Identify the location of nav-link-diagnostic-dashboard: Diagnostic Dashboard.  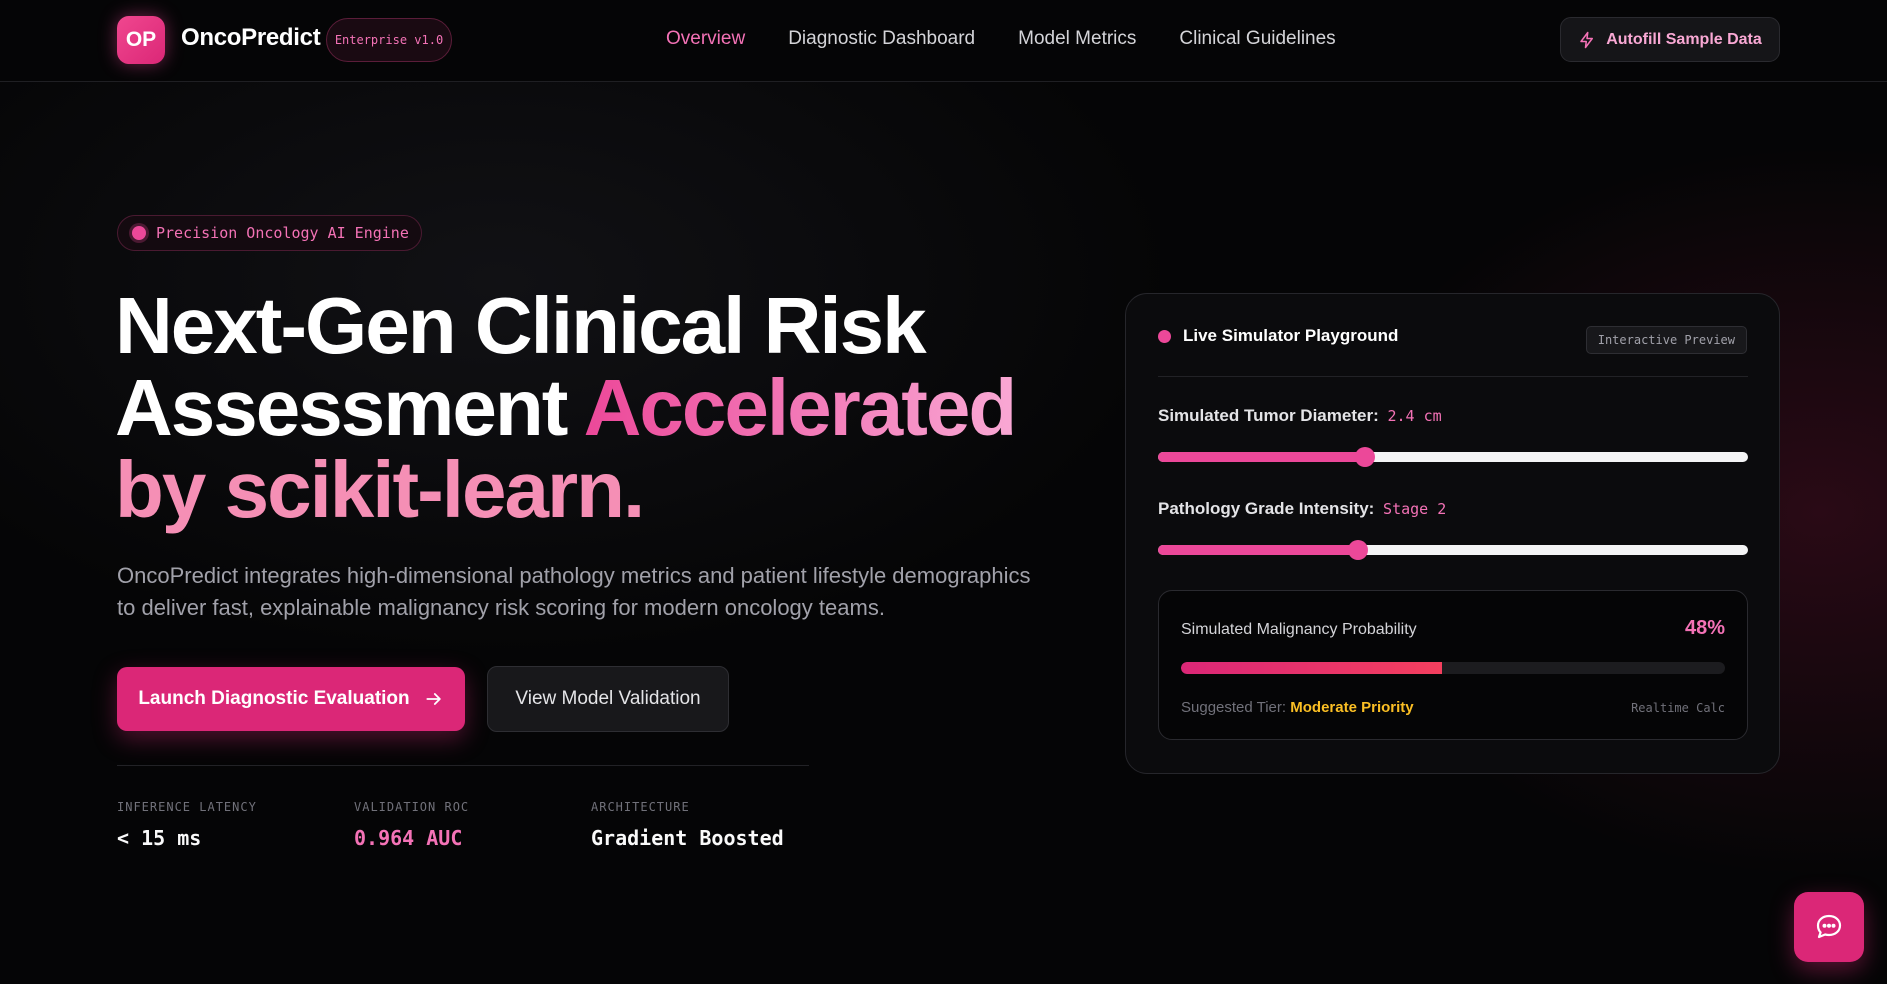
(881, 39).